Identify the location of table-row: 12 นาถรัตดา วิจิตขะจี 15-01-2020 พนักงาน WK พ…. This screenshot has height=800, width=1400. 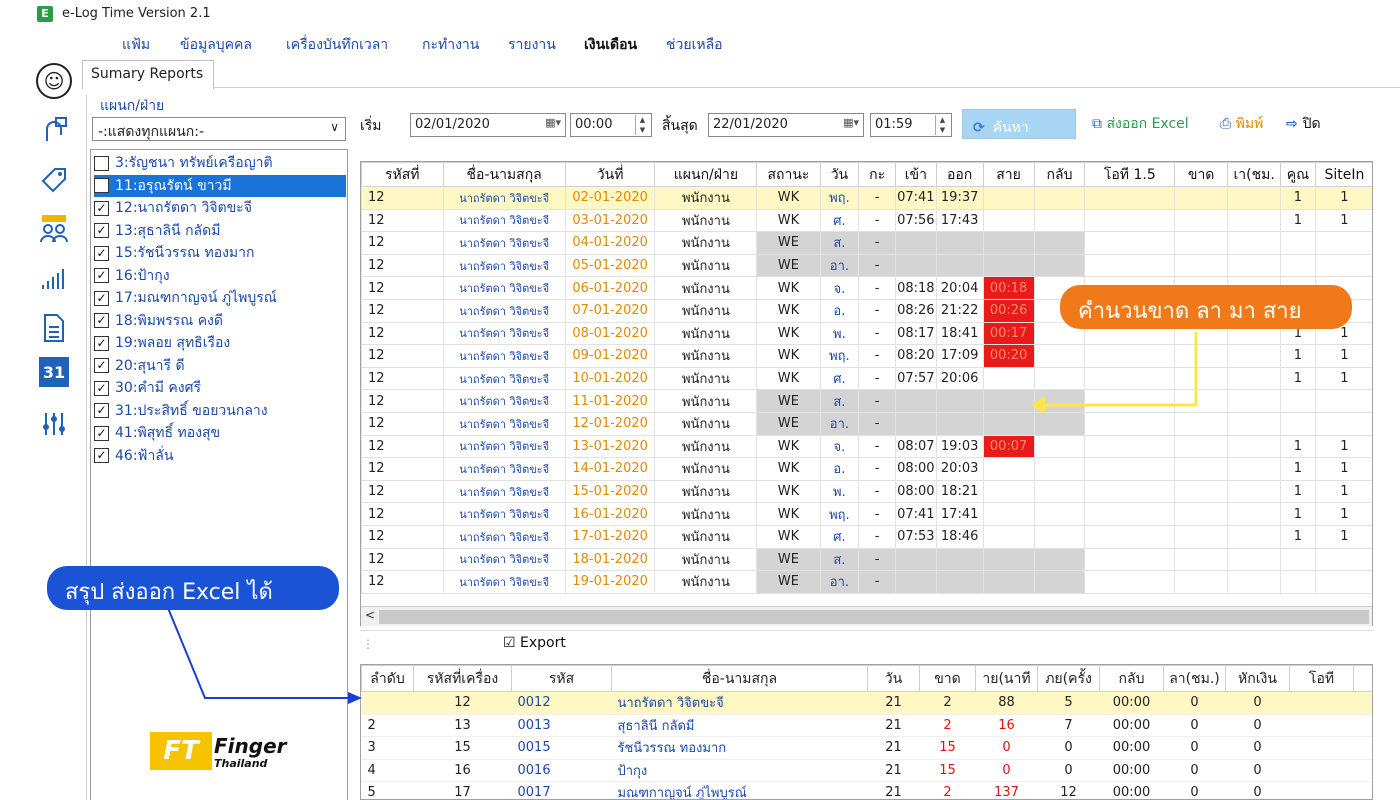
(866, 491).